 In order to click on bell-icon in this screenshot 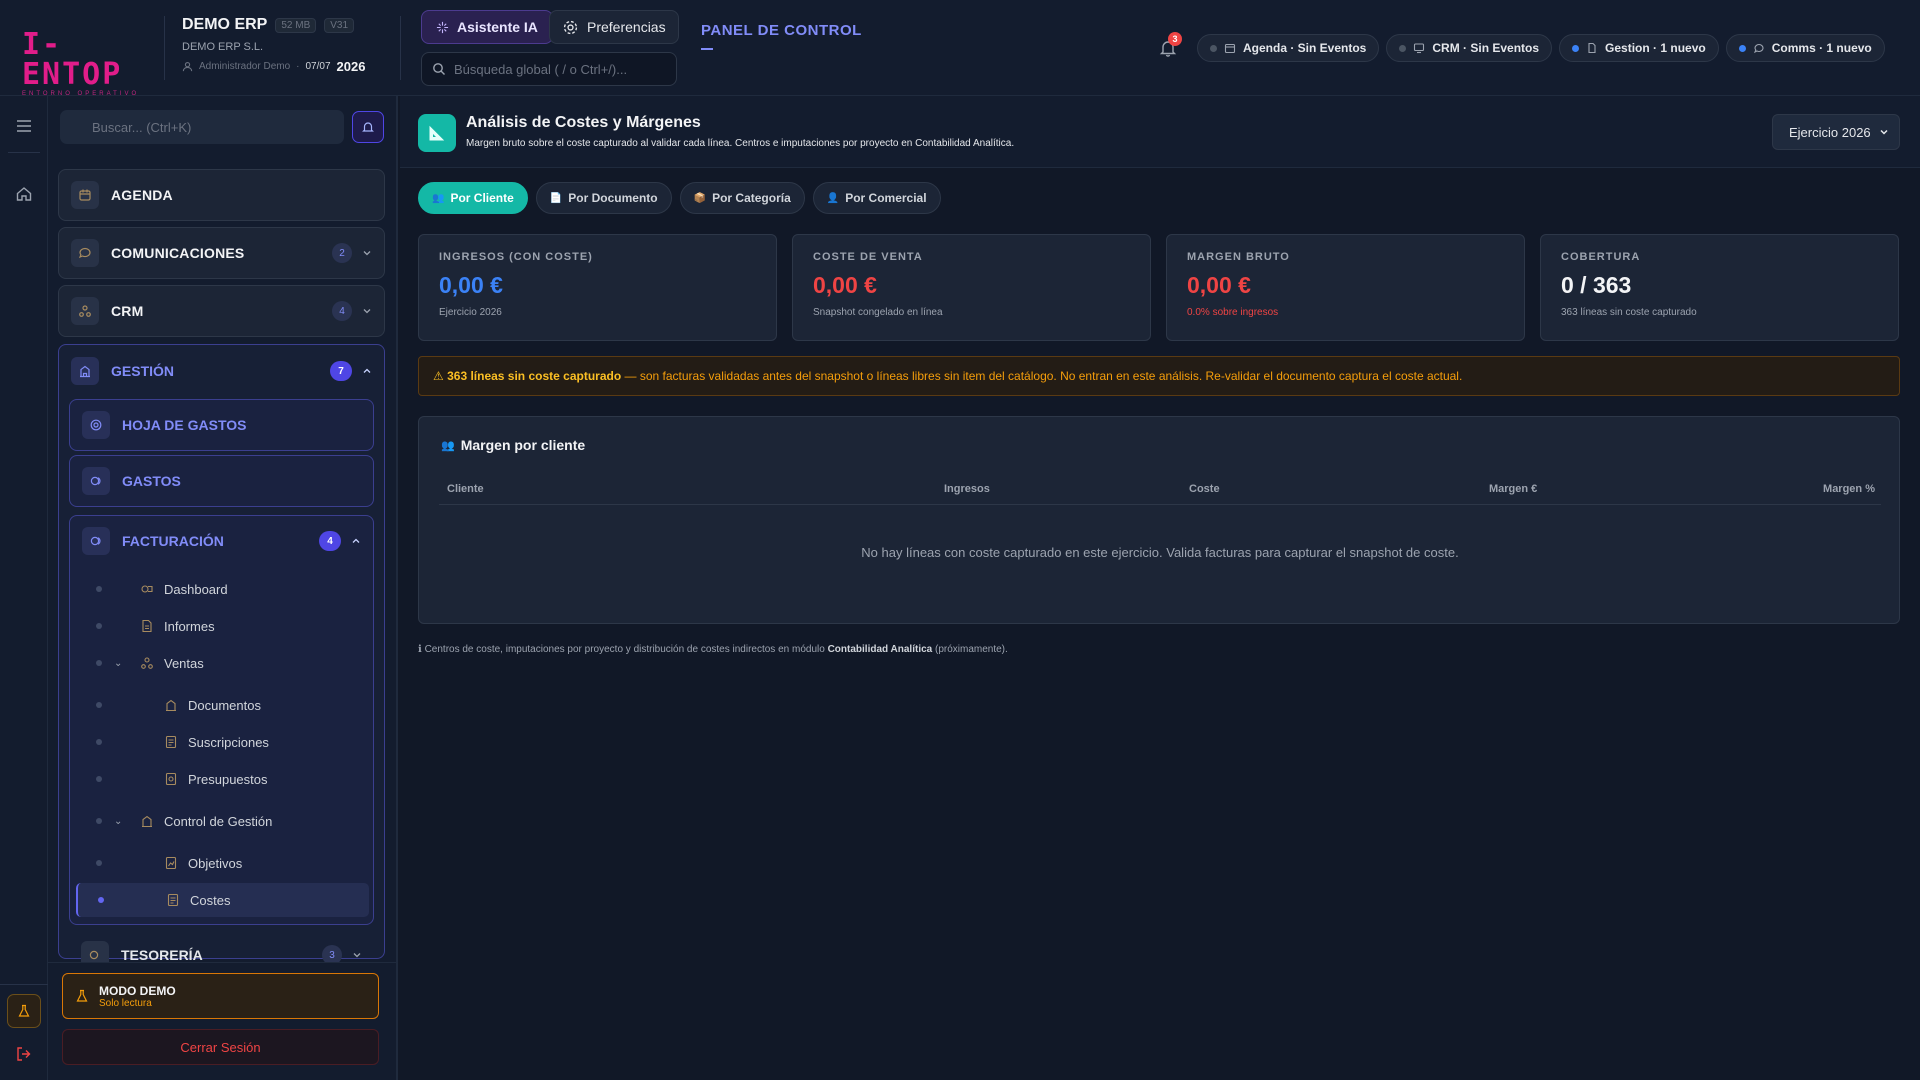, I will do `click(368, 127)`.